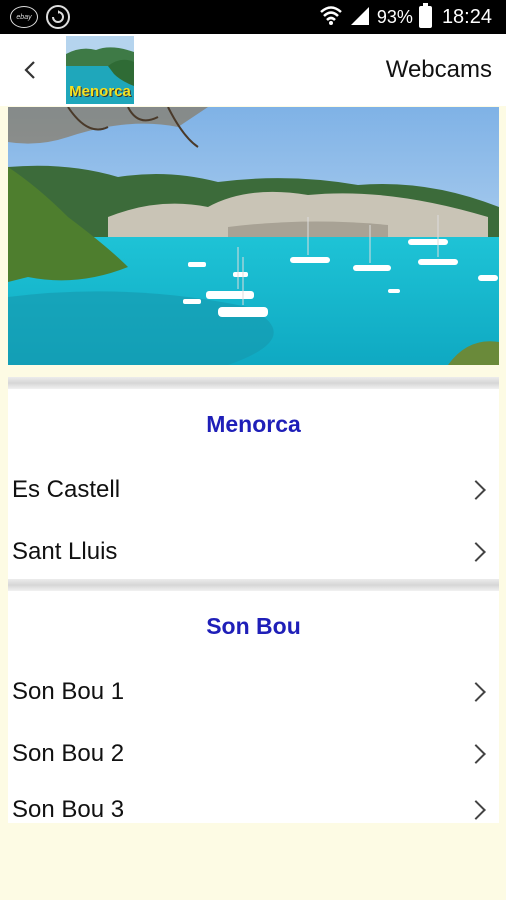 The width and height of the screenshot is (506, 900). I want to click on chevron-left-icon, so click(29, 70).